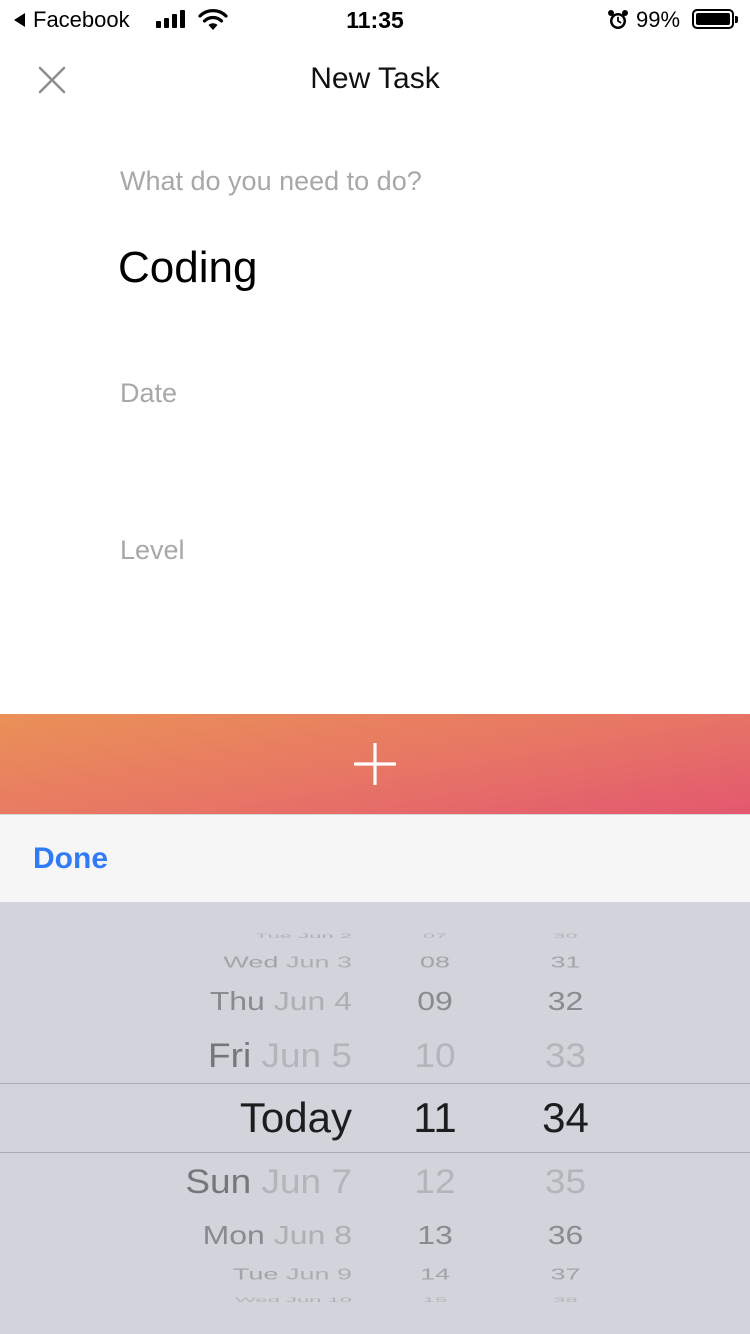 This screenshot has width=750, height=1334. I want to click on picker-hour: 07, so click(435, 936).